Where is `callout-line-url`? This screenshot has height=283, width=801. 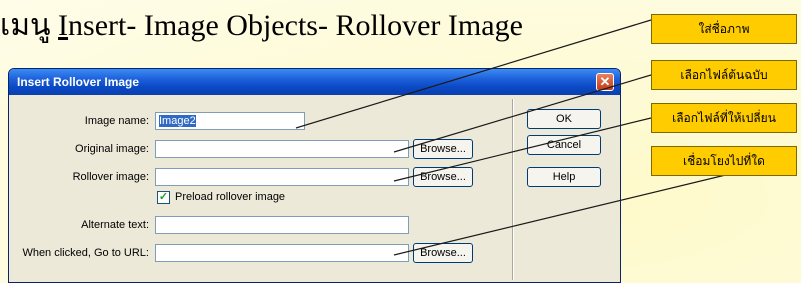
callout-line-url is located at coordinates (566, 213).